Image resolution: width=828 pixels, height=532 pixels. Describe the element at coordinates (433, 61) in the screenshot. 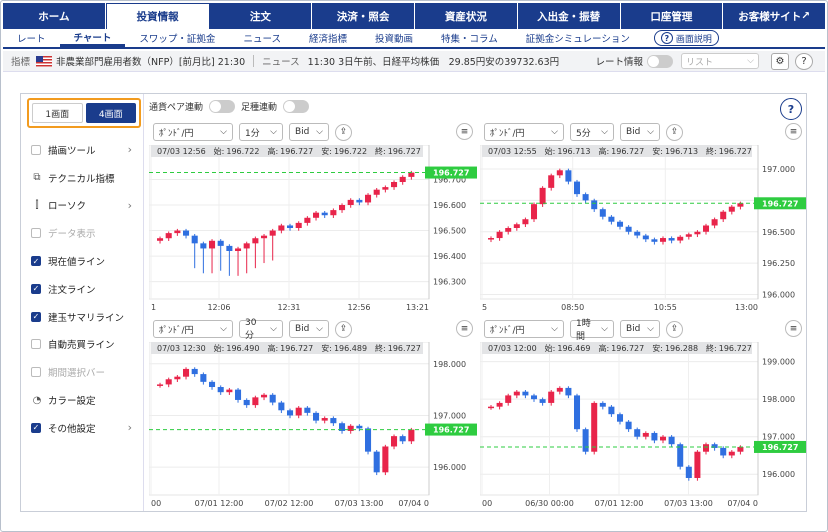

I see `news-text: 11:30 3日午前、日経平均株価 29.85円安の39732.63円` at that location.